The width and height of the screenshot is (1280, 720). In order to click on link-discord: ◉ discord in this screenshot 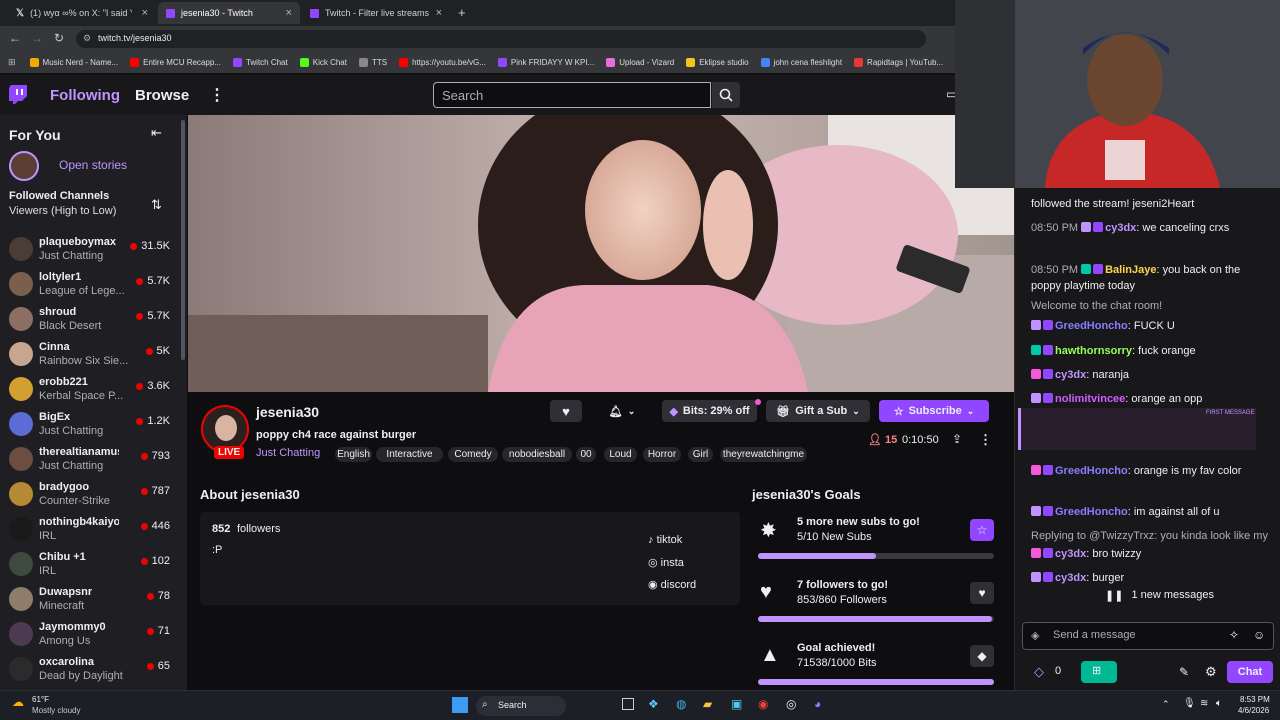, I will do `click(672, 584)`.